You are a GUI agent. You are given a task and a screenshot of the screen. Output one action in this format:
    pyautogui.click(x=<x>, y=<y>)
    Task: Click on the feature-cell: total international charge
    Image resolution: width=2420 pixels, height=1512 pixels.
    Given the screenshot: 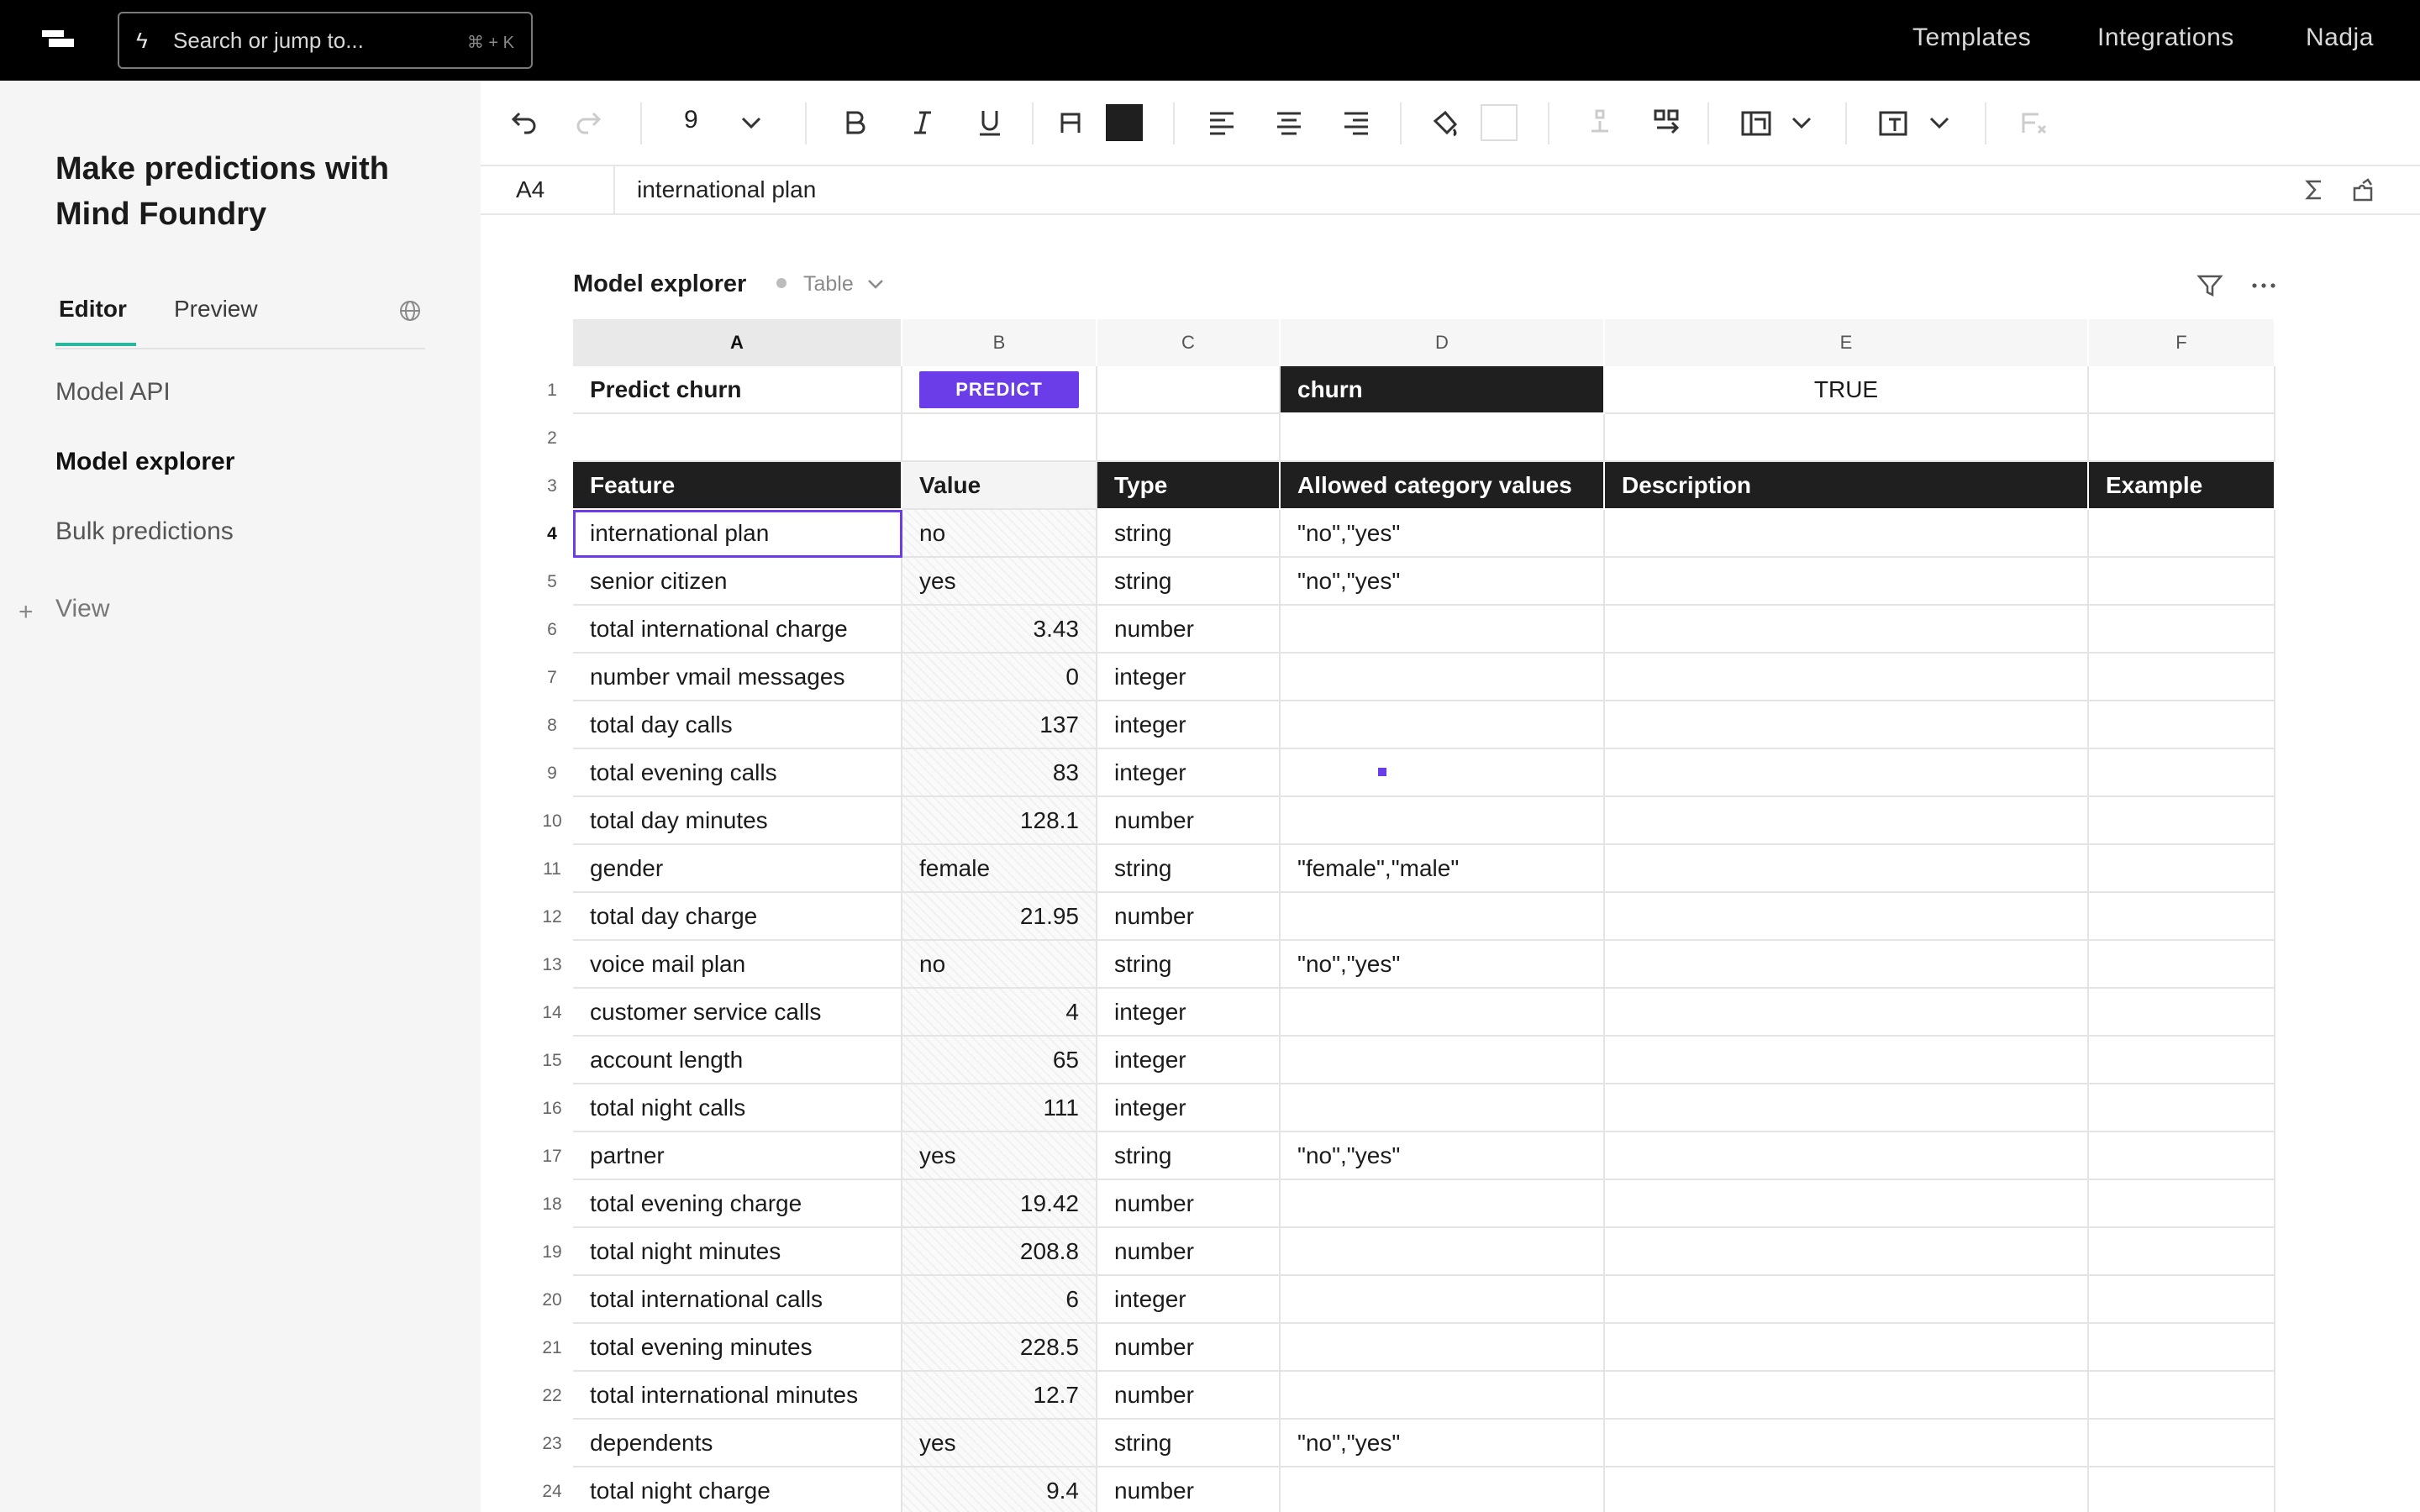 What is the action you would take?
    pyautogui.click(x=737, y=630)
    